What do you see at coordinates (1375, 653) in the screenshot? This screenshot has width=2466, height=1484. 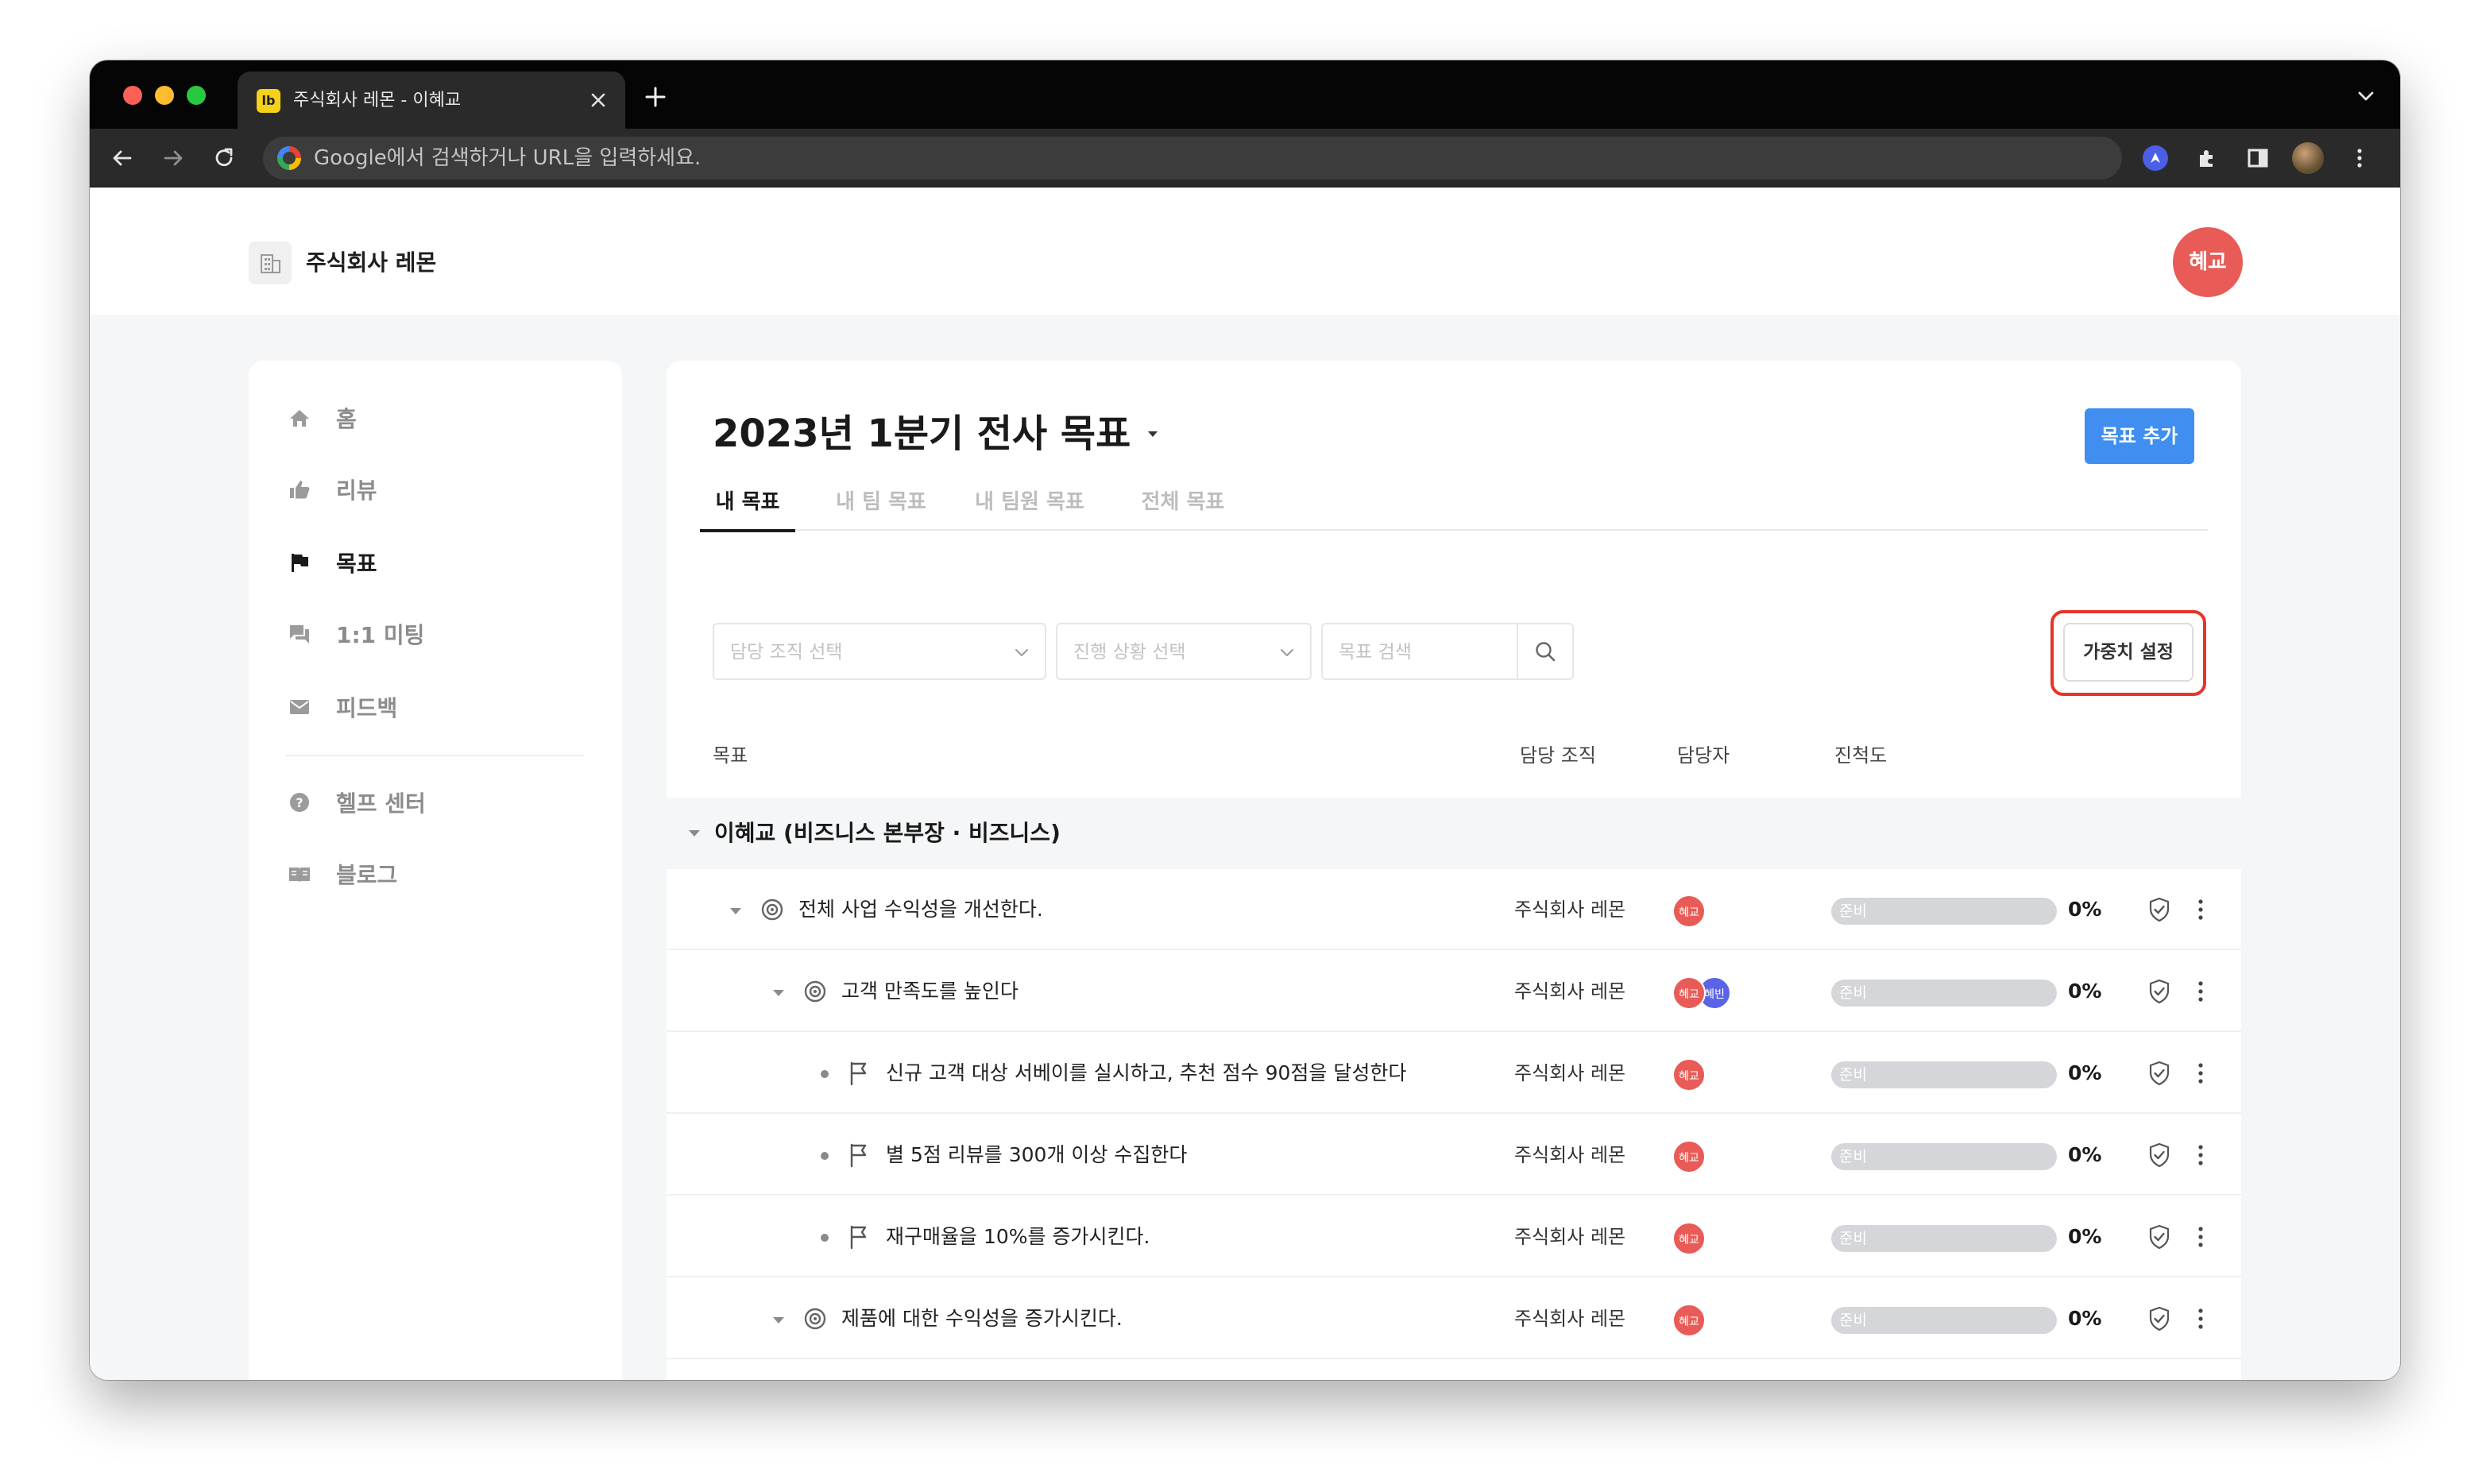 I see `search-placeholder: 목표 검색` at bounding box center [1375, 653].